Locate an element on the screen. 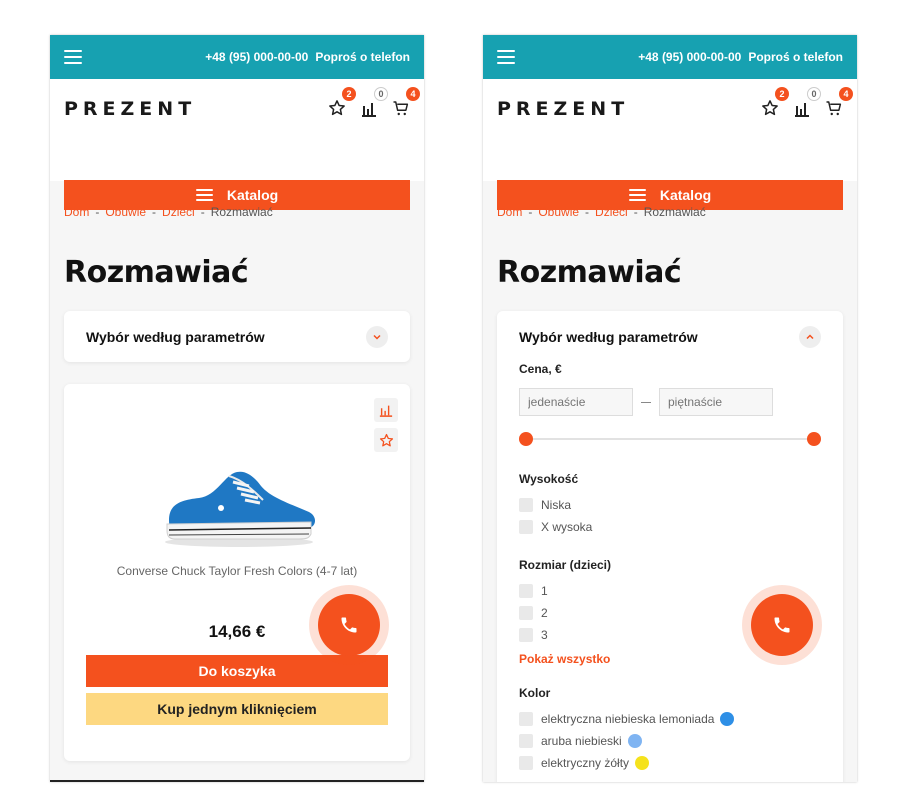 The height and width of the screenshot is (800, 920). price-slider-track is located at coordinates (670, 439).